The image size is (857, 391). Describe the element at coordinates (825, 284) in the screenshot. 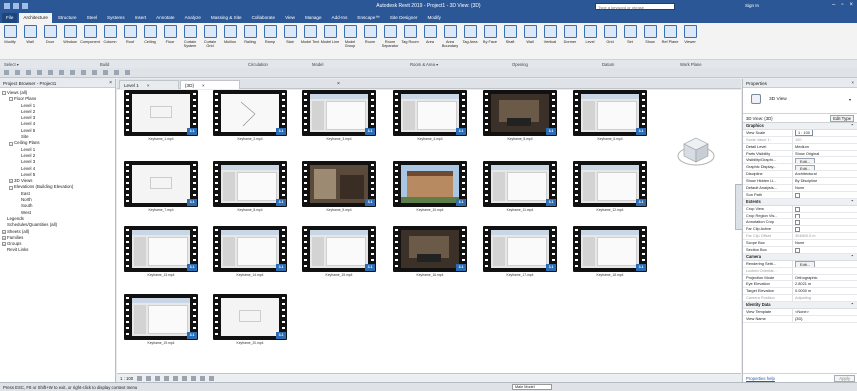

I see `property-value: 2.8021 m` at that location.